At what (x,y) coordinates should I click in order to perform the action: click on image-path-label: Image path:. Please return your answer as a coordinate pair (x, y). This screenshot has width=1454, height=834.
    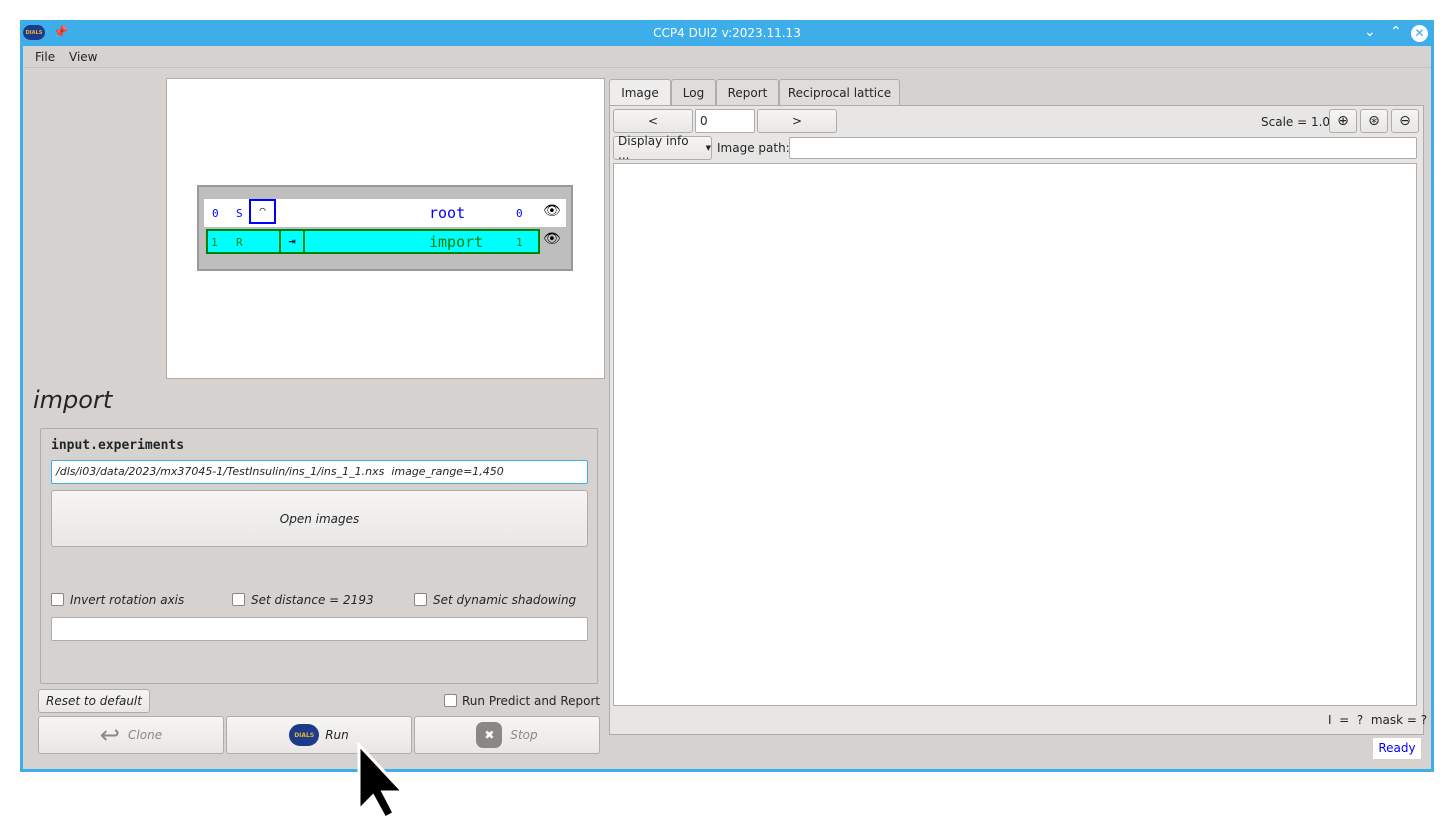
    Looking at the image, I should click on (753, 148).